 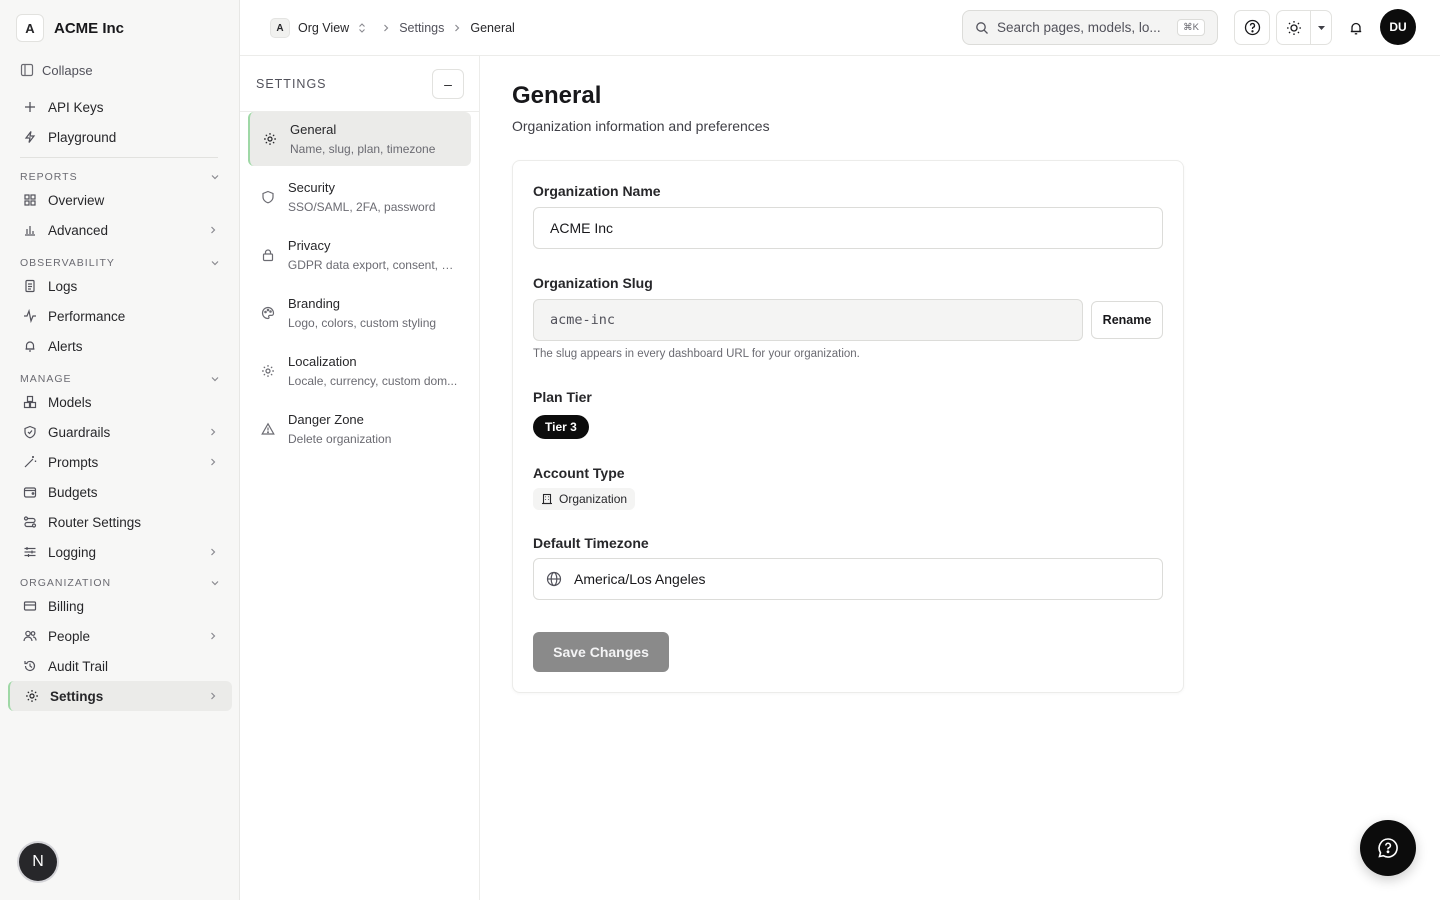 I want to click on sidebar-item-audit-trail: Audit Trail, so click(x=120, y=666).